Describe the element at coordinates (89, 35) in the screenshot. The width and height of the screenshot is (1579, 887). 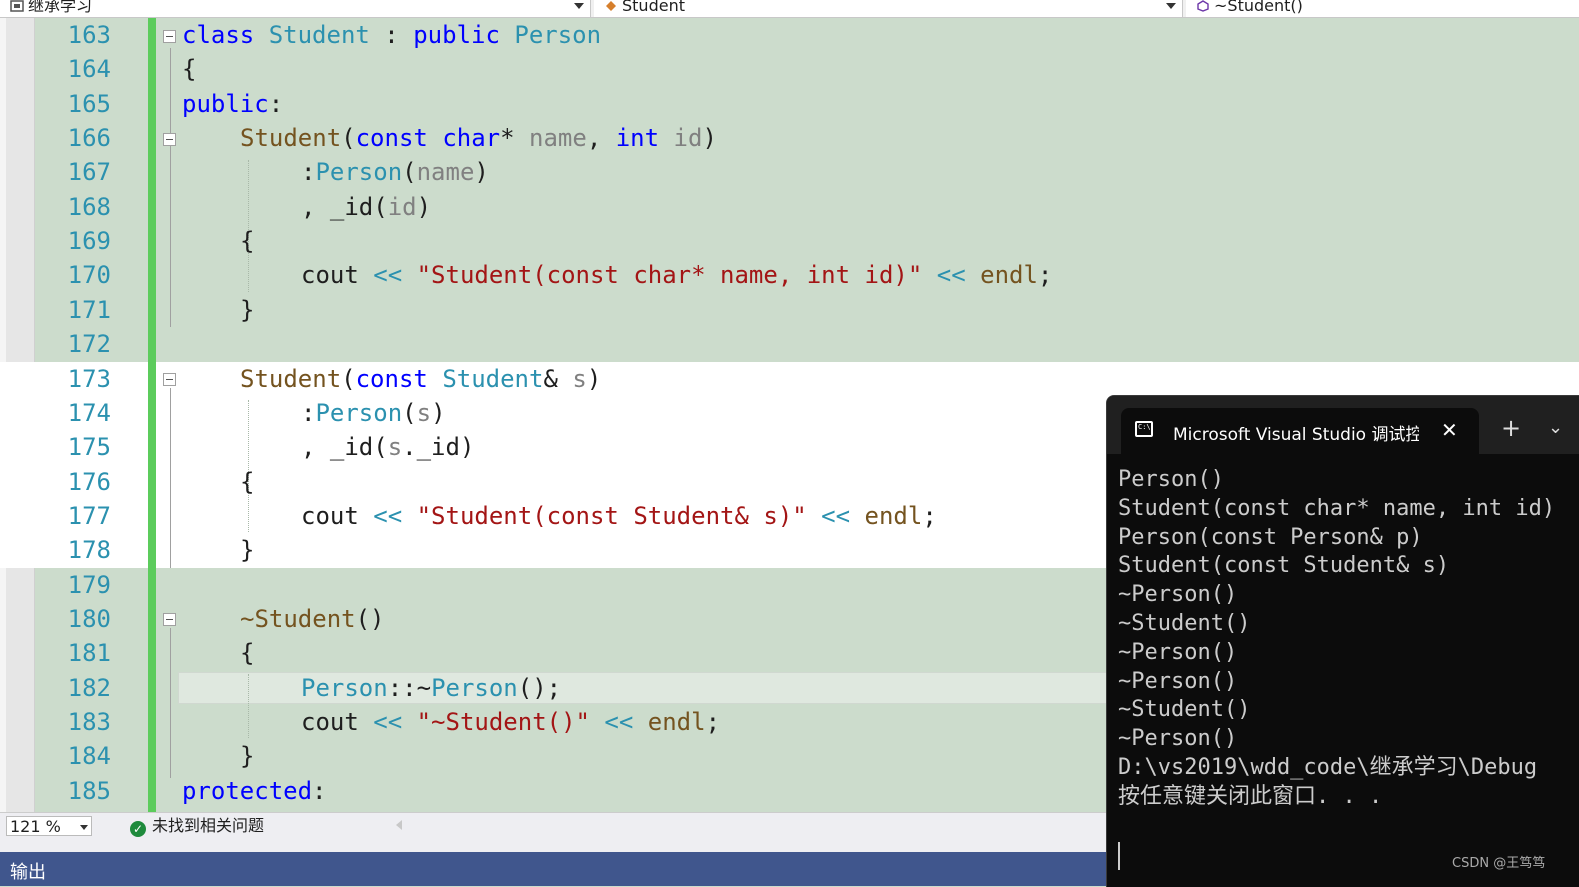
I see `line-number: 163` at that location.